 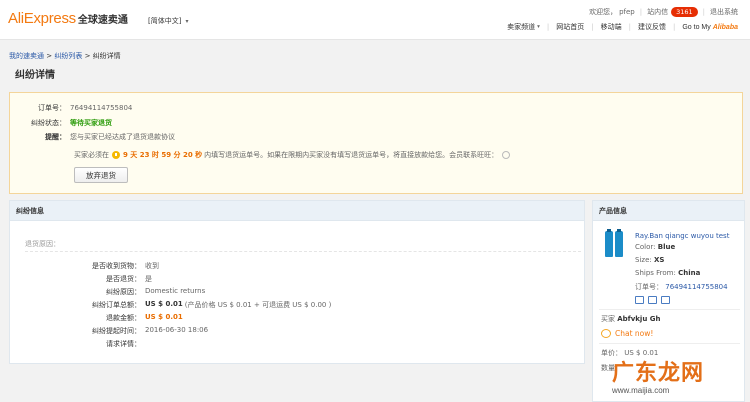 I want to click on detail-row: 退款金额： US $ 0.01, so click(x=96, y=318).